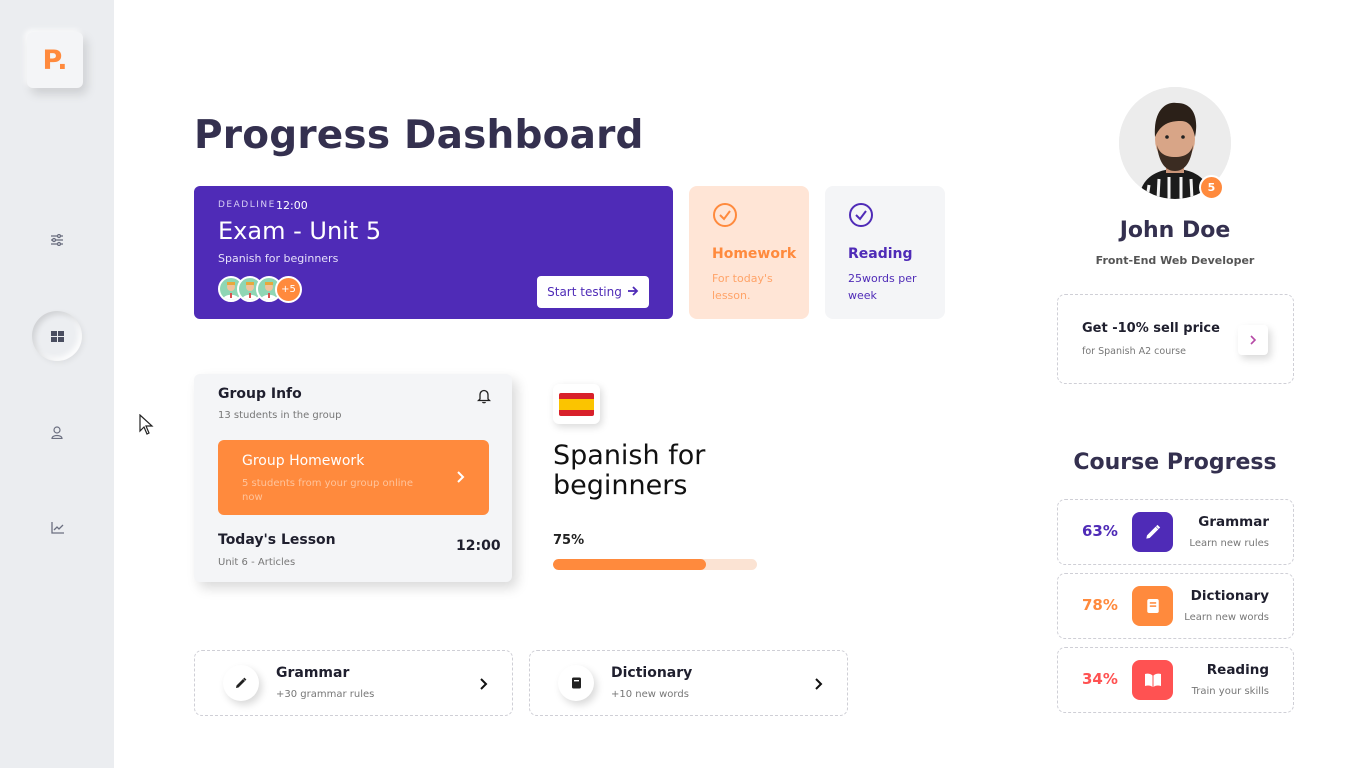 This screenshot has height=768, width=1366. Describe the element at coordinates (754, 254) in the screenshot. I see `homework-title: Homework` at that location.